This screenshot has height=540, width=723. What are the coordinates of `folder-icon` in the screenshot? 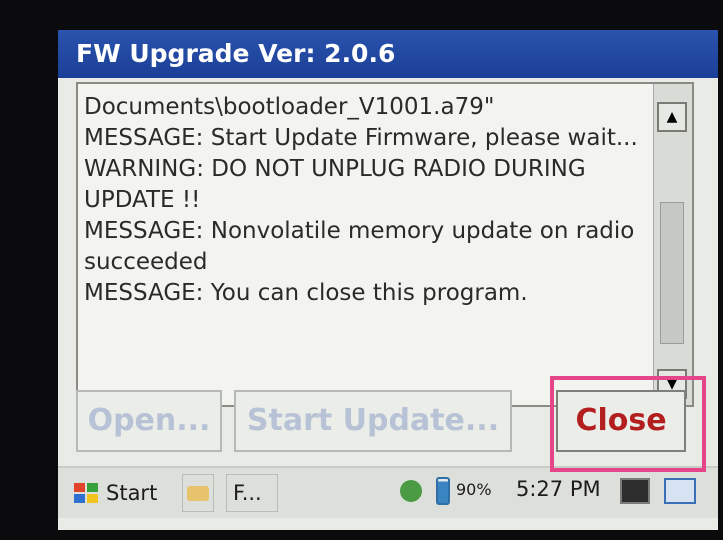 It's located at (198, 493).